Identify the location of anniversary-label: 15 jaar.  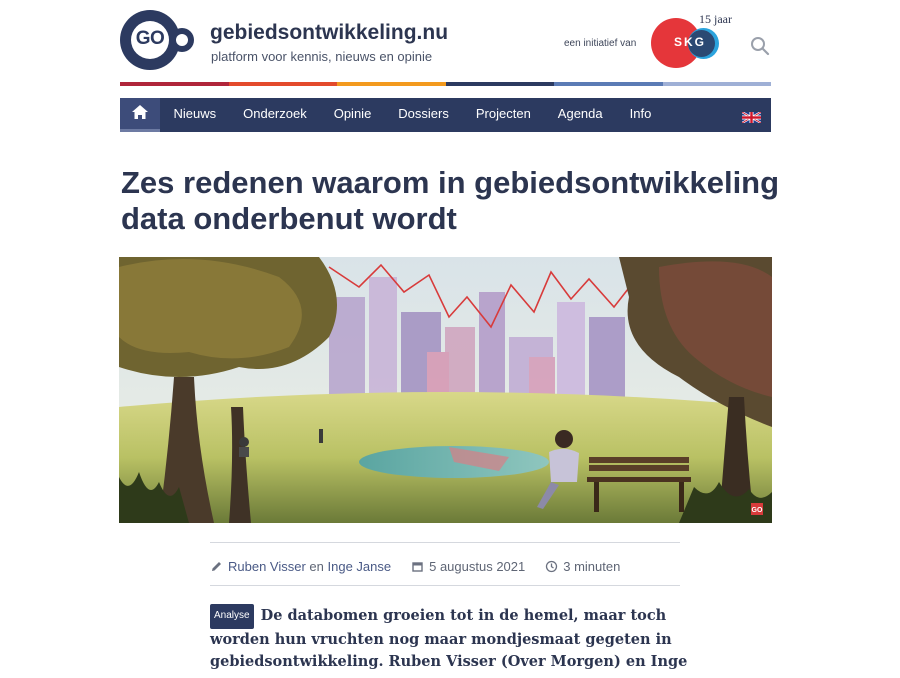
(715, 19).